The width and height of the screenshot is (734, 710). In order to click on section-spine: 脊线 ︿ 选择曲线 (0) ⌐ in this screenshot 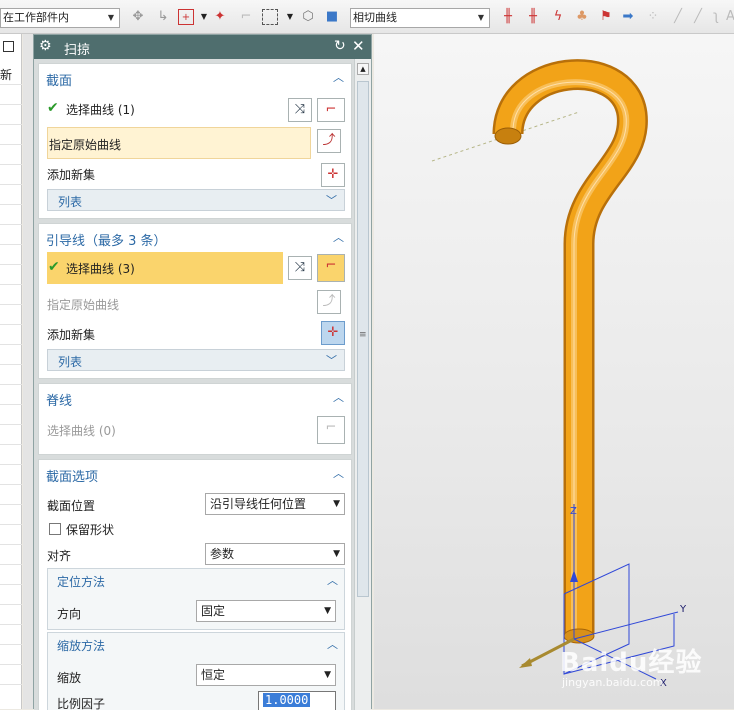, I will do `click(195, 419)`.